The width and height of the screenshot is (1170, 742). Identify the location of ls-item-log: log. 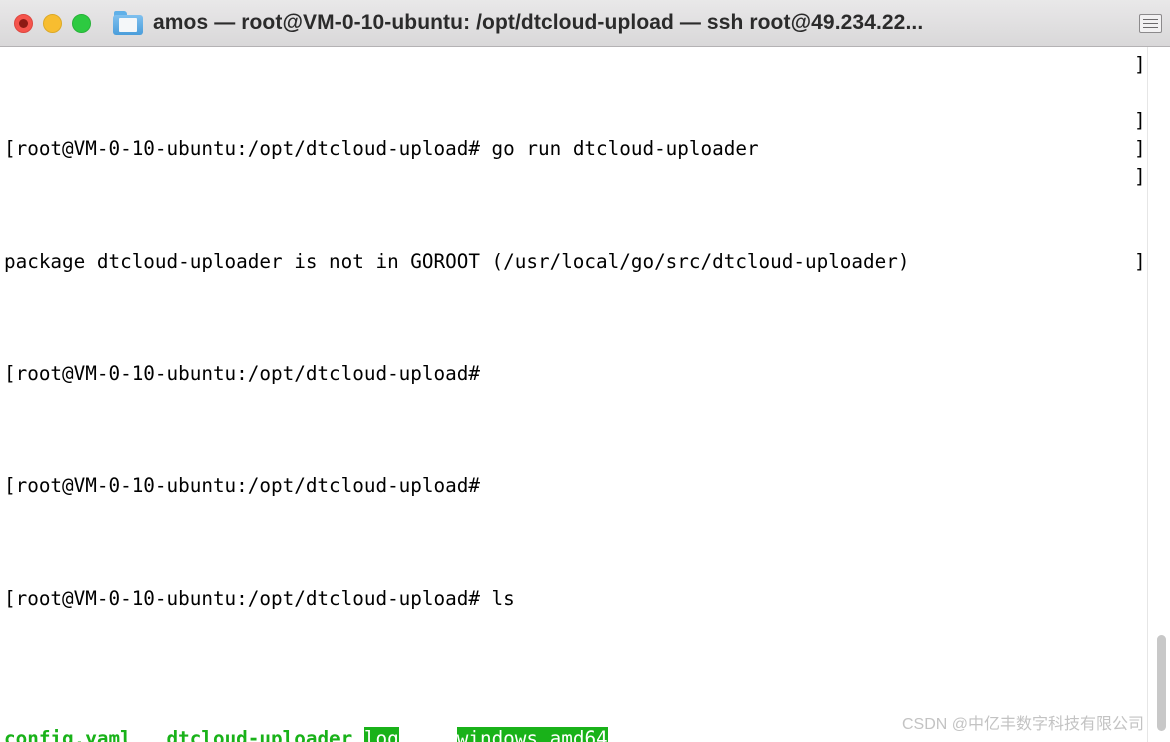
(381, 734).